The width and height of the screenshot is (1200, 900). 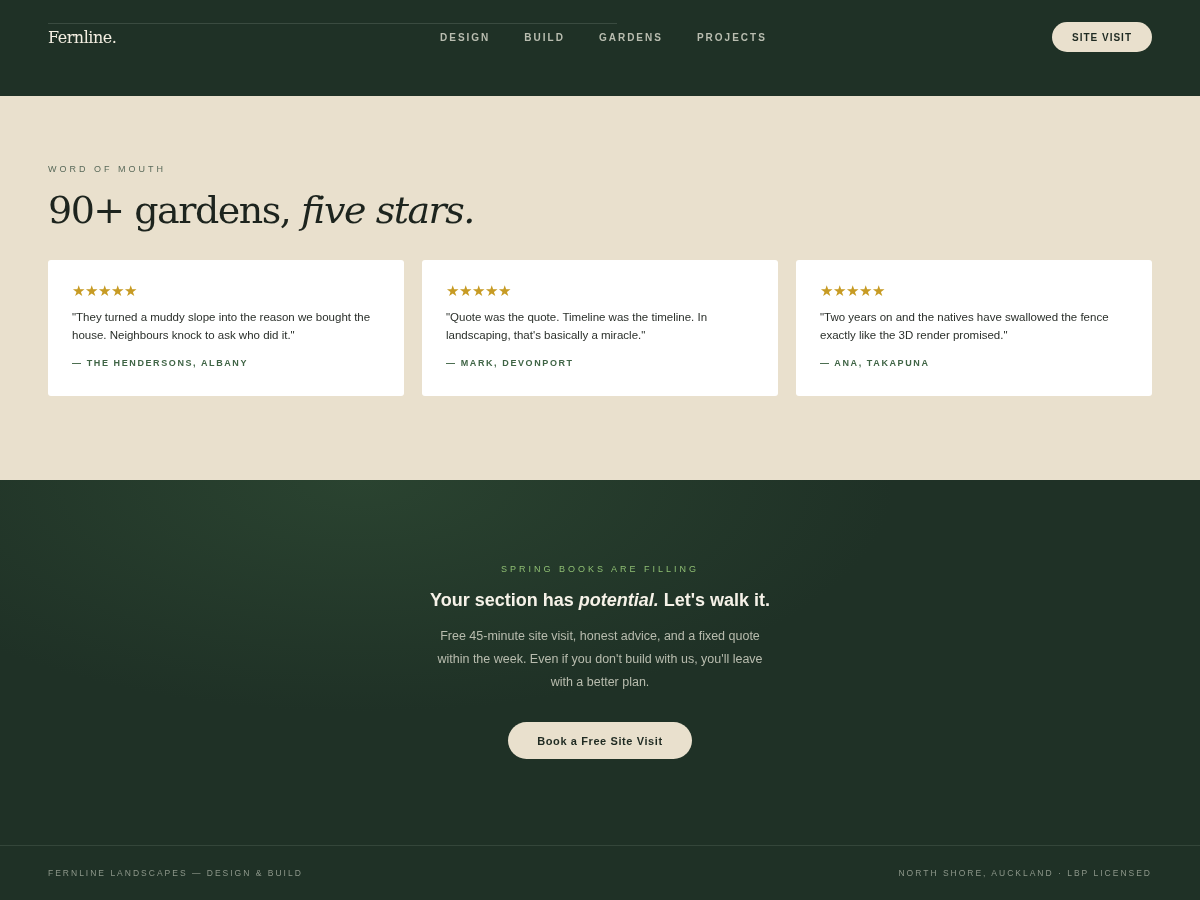 I want to click on section-eyebrow: WORD OF MOUTH, so click(x=107, y=169).